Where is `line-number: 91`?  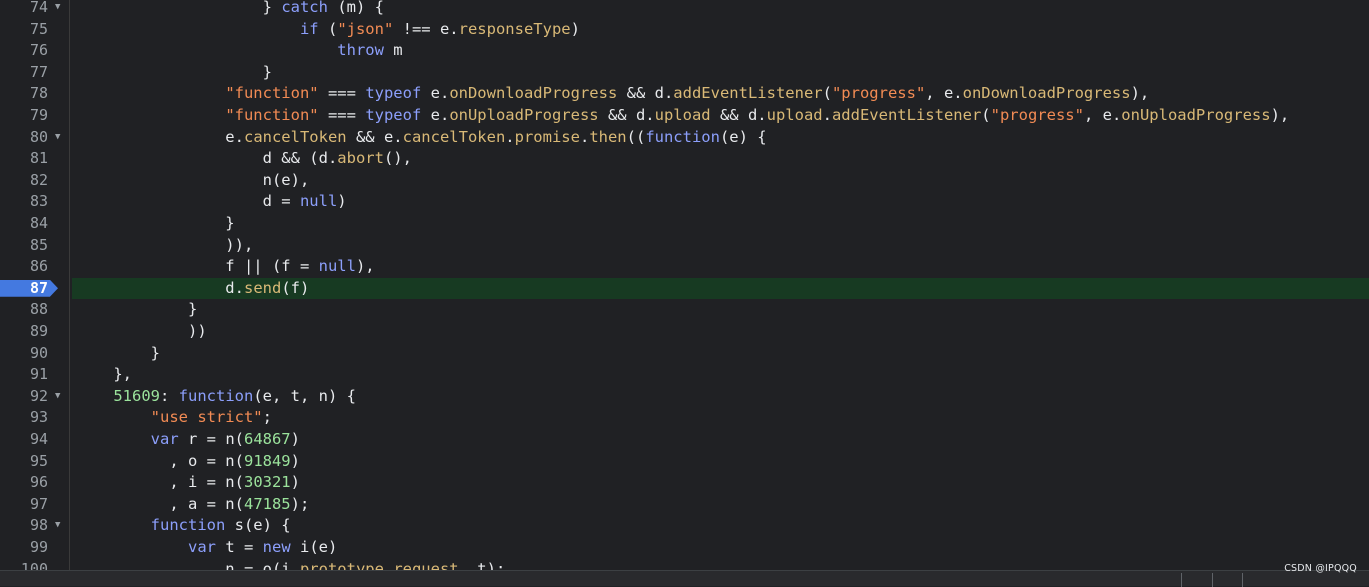
line-number: 91 is located at coordinates (24, 375).